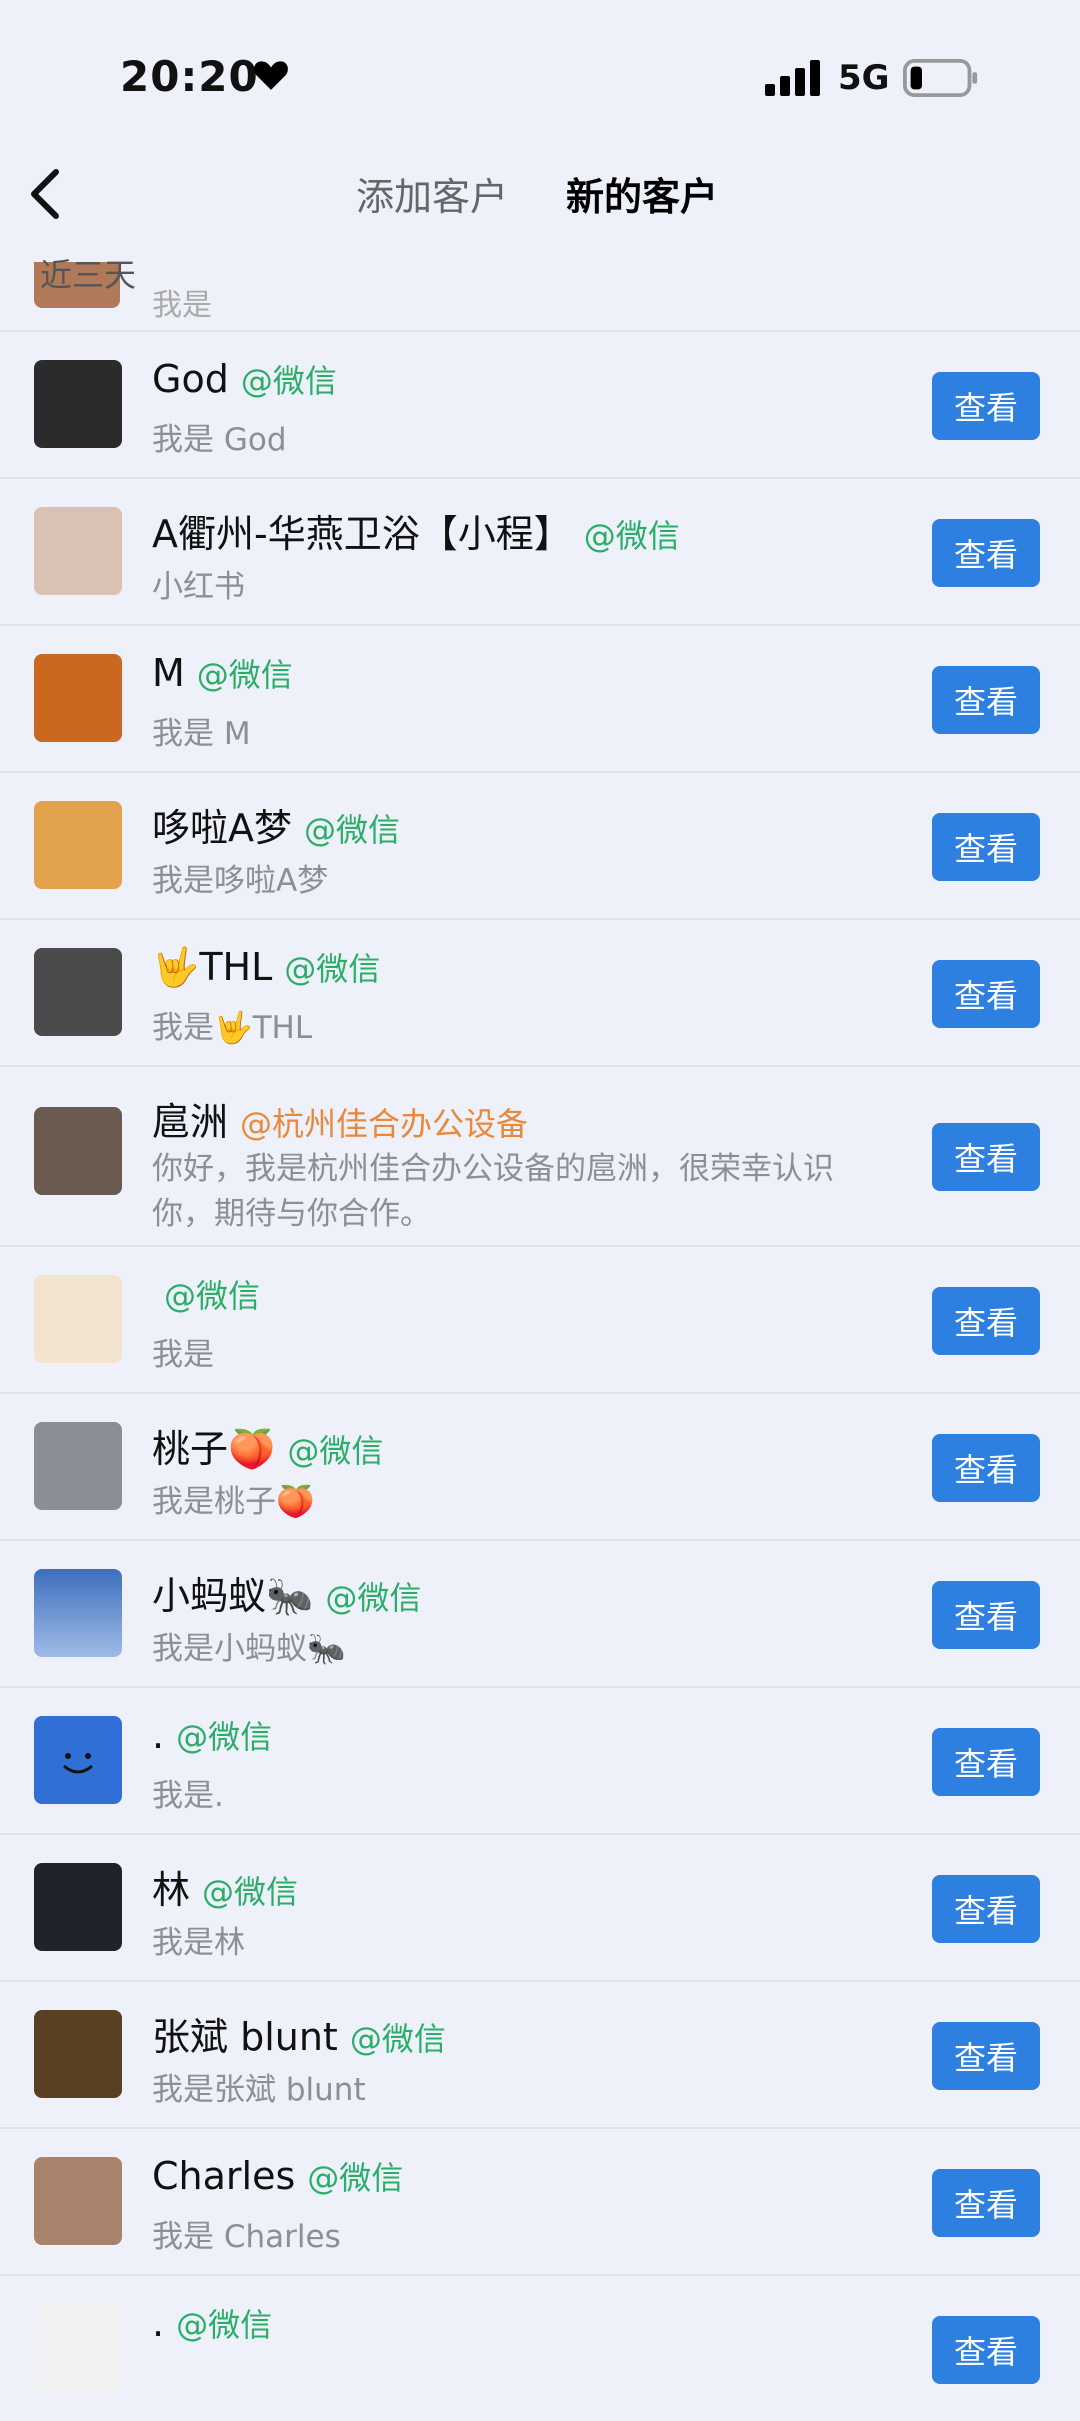 The width and height of the screenshot is (1080, 2421). I want to click on customer-message: 我是 Charles, so click(246, 2237).